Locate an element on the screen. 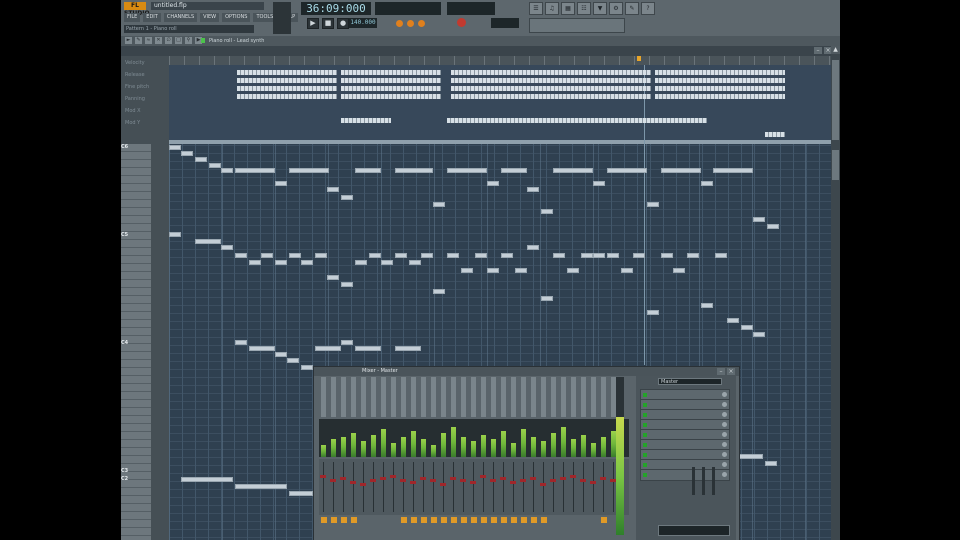 Image resolution: width=960 pixels, height=540 pixels. minimize-icon: – is located at coordinates (721, 371).